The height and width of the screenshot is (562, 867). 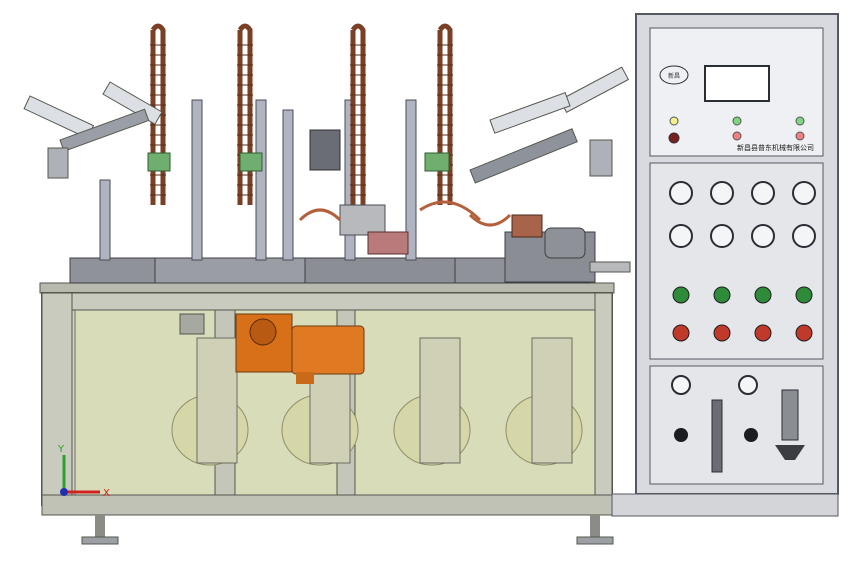 I want to click on foot-left, so click(x=100, y=526).